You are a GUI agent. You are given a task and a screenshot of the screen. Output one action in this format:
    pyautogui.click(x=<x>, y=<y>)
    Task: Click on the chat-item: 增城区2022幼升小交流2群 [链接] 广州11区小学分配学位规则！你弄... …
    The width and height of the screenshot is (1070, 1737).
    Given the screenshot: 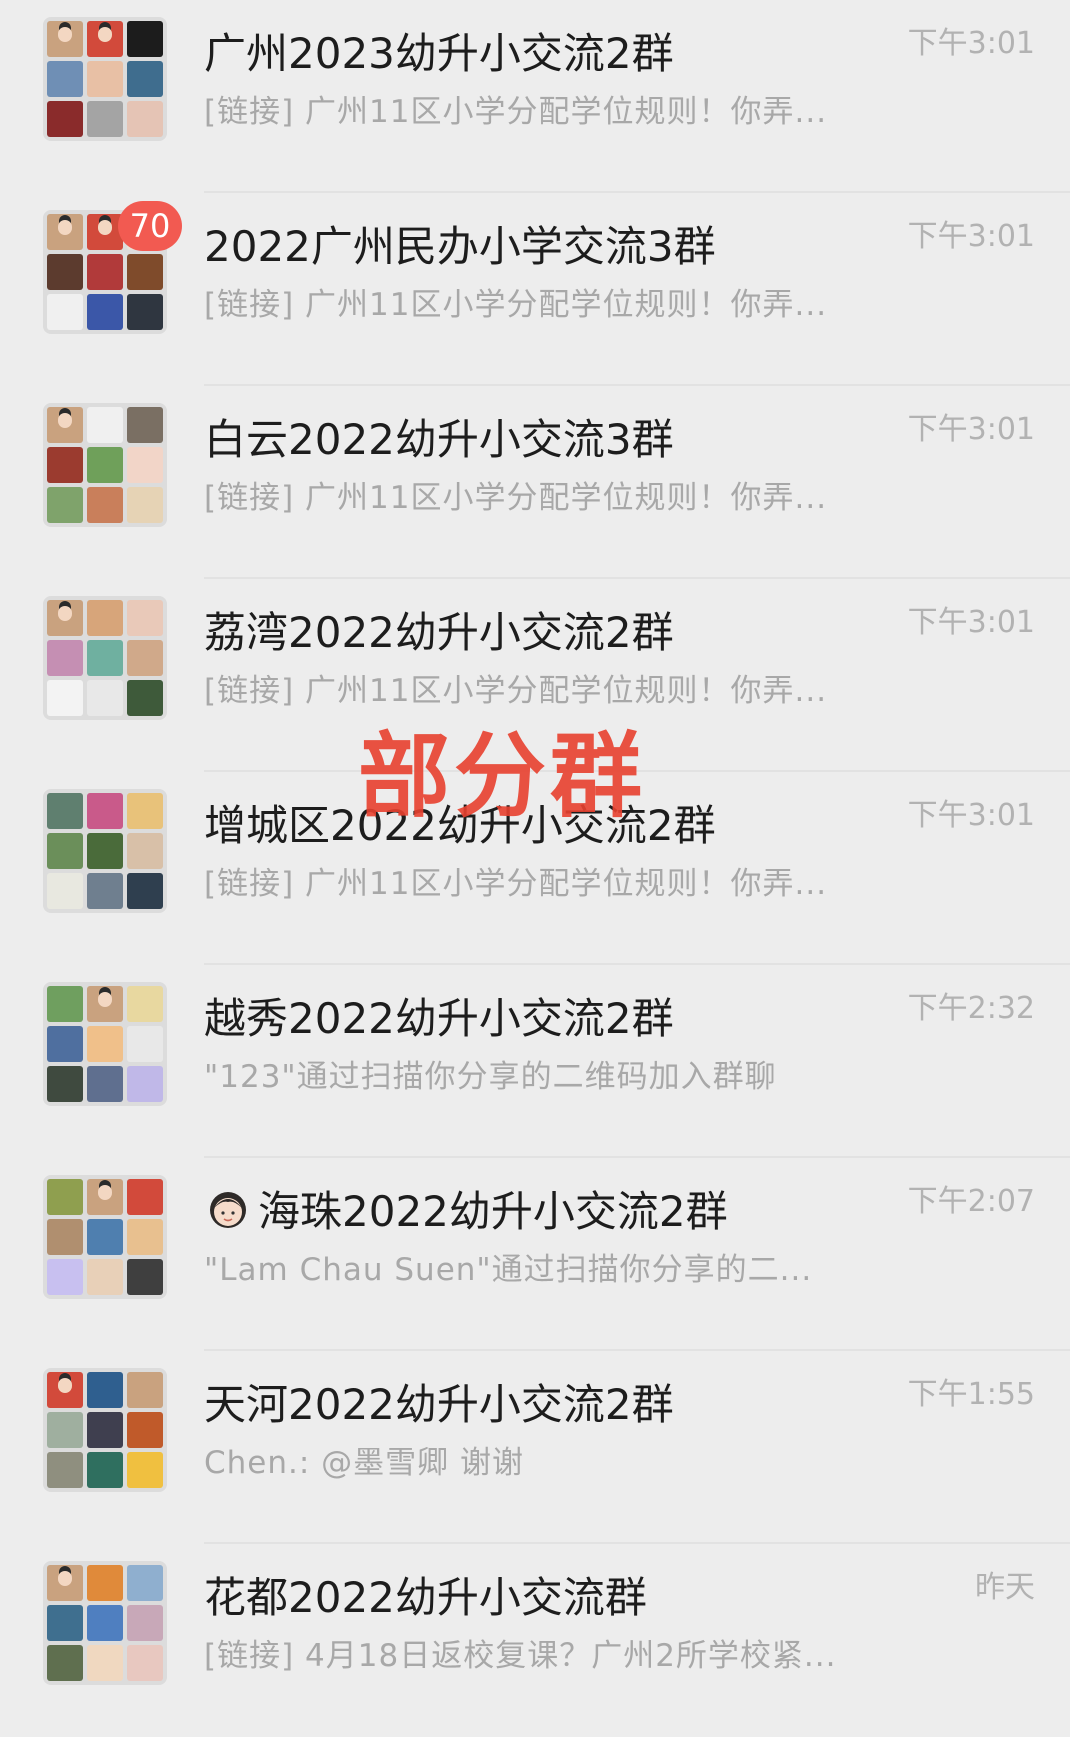 What is the action you would take?
    pyautogui.click(x=535, y=868)
    